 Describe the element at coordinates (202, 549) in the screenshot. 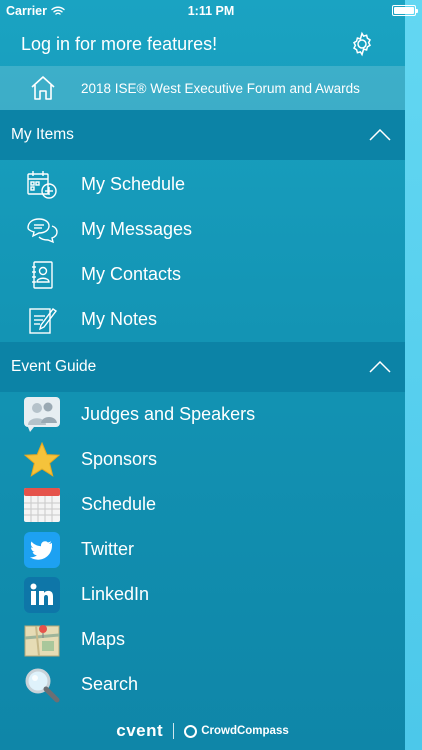

I see `menu-item-twitter: Twitter` at that location.